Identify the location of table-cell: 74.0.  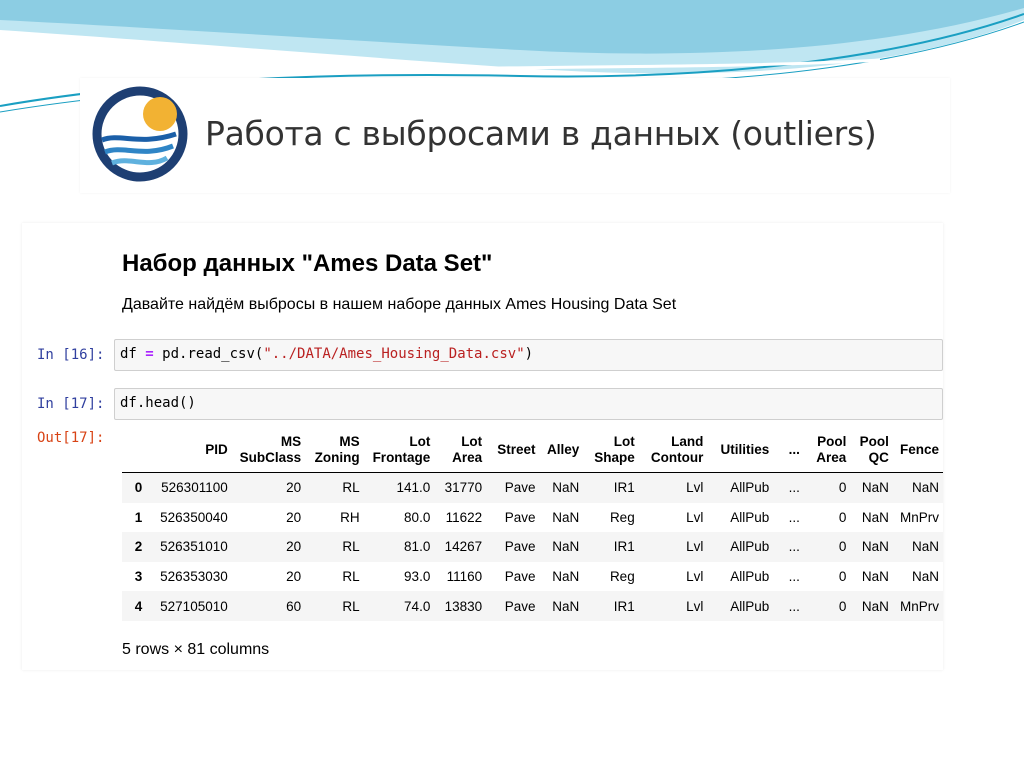
(417, 606).